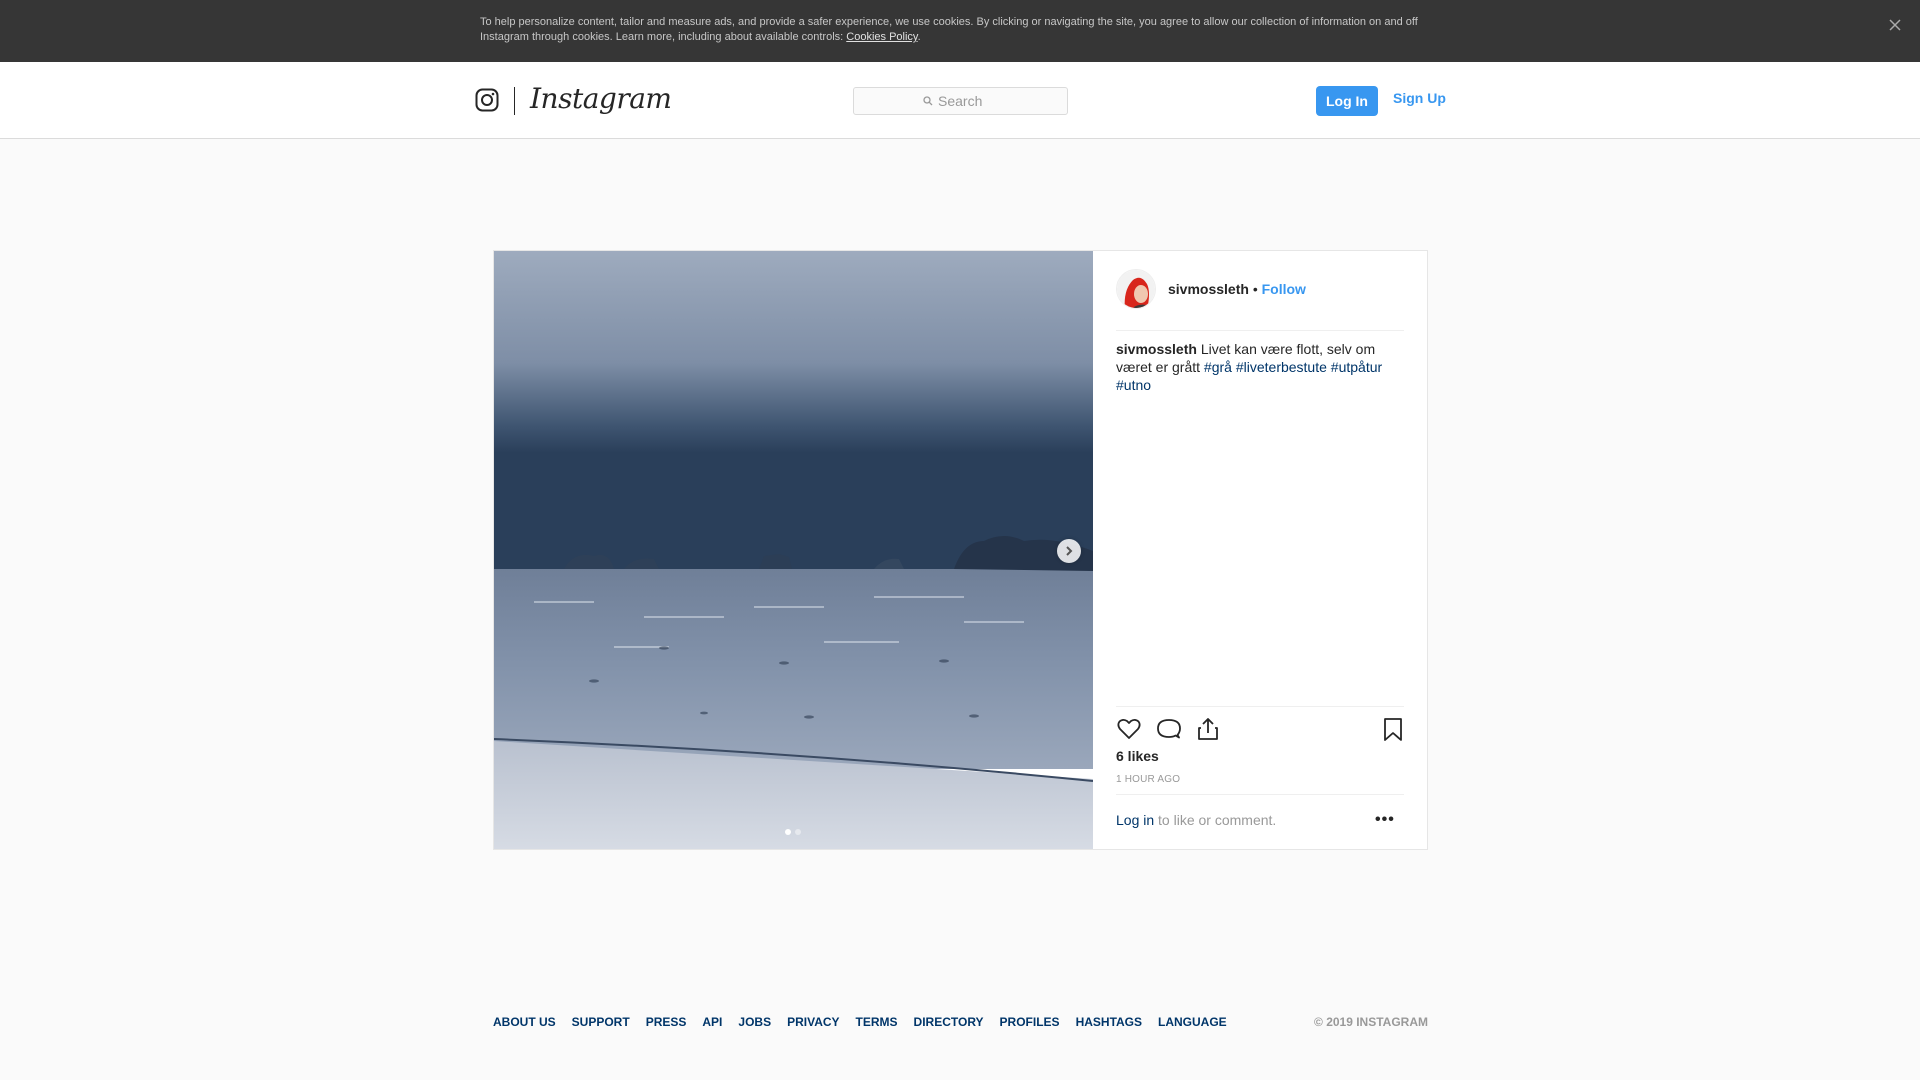 The image size is (1920, 1080). I want to click on footer-link-terms: TERMS, so click(877, 1022).